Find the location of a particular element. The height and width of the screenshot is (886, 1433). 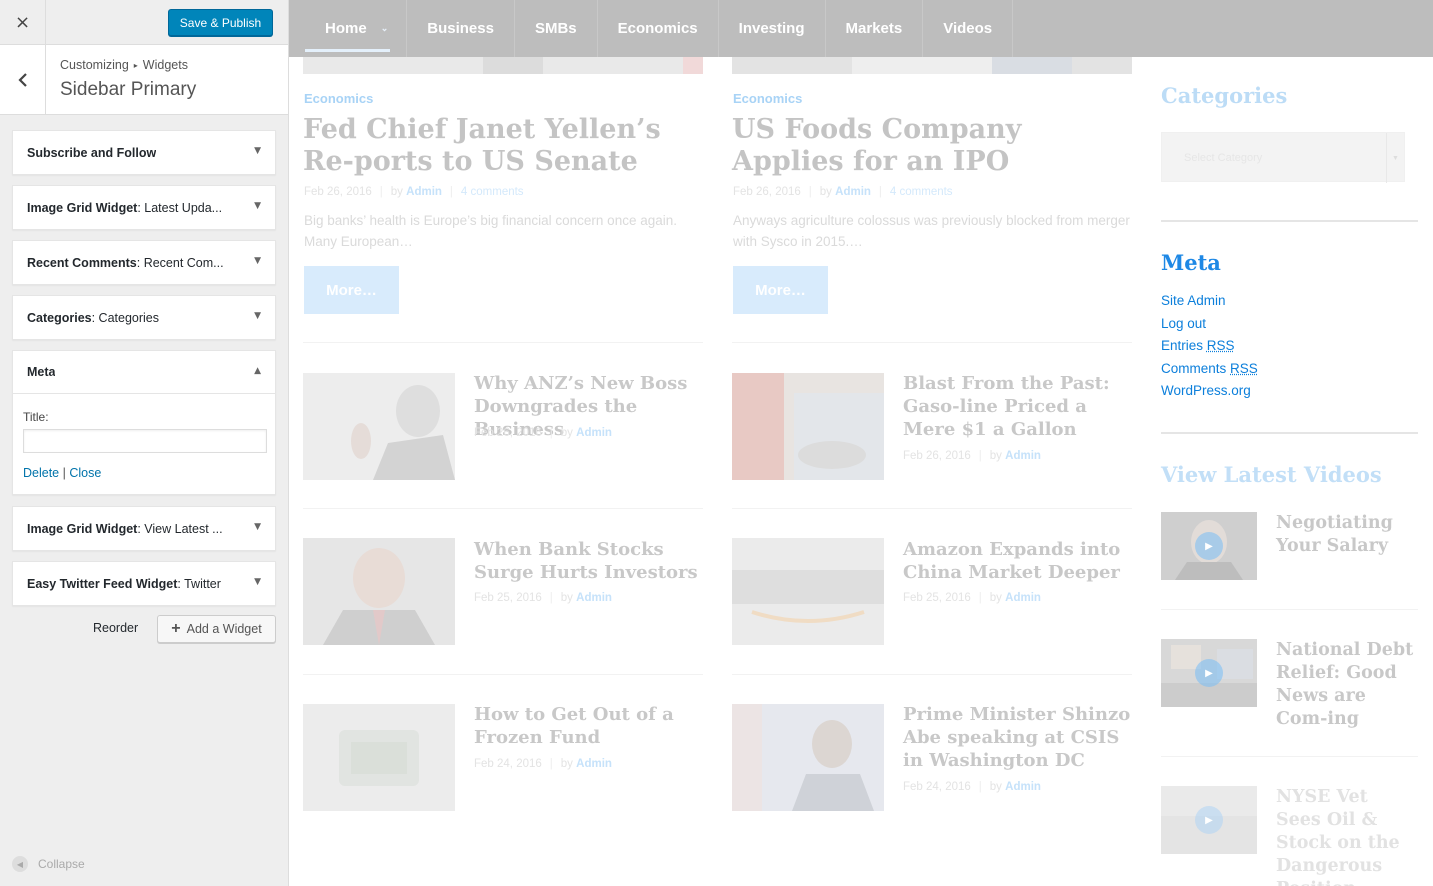

widget-image-grid-latest: Image Grid Widget: Latest Upda... ▼ is located at coordinates (144, 207).